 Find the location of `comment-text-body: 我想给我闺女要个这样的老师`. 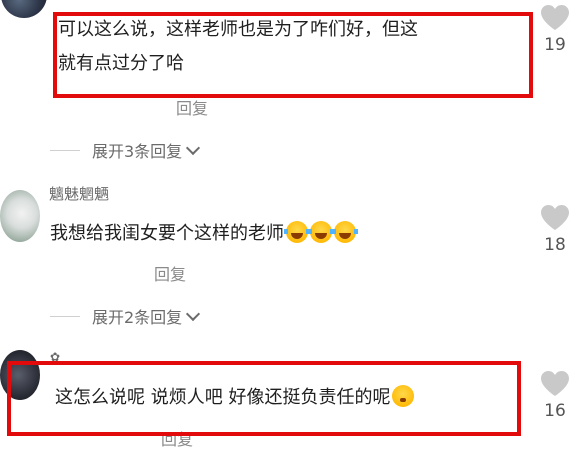

comment-text-body: 我想给我闺女要个这样的老师 is located at coordinates (167, 233).